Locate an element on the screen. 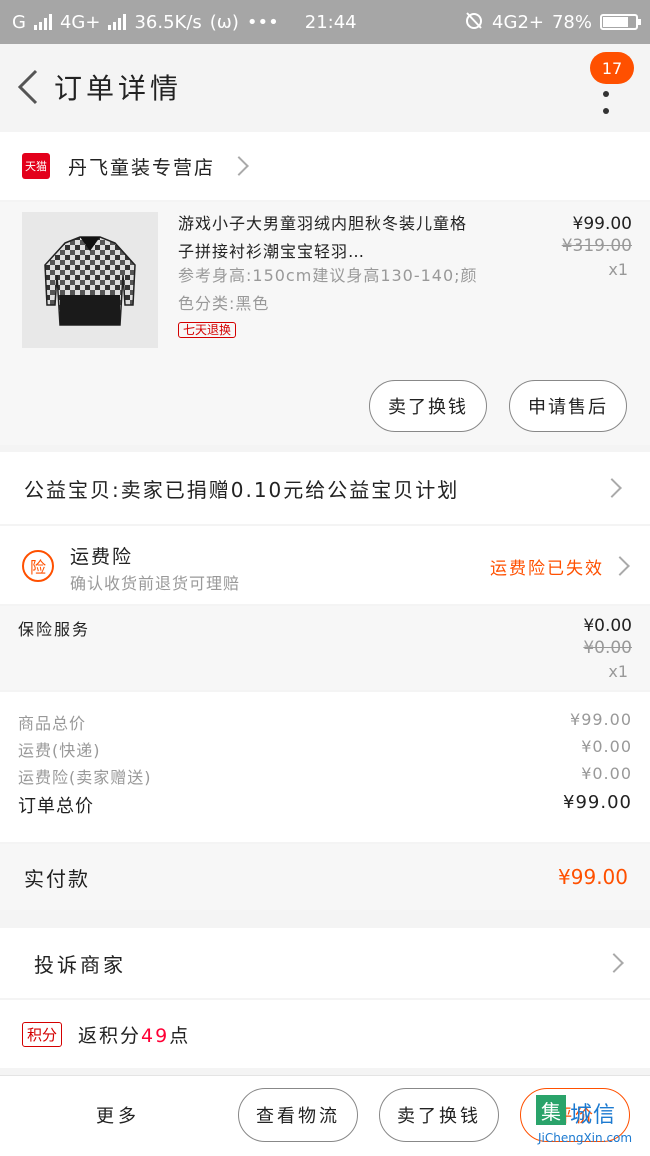 The width and height of the screenshot is (650, 1156). complain-label: 投诉商家 is located at coordinates (80, 964).